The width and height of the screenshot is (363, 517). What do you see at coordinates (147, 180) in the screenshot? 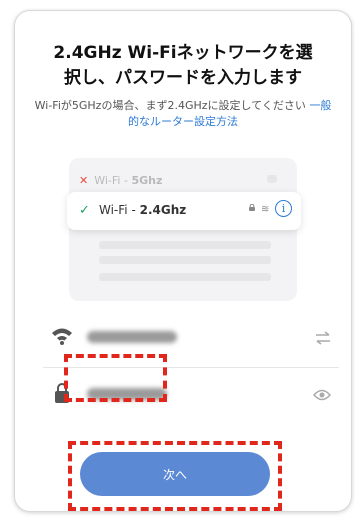
I see `network-5ghz-band: 5Ghz` at bounding box center [147, 180].